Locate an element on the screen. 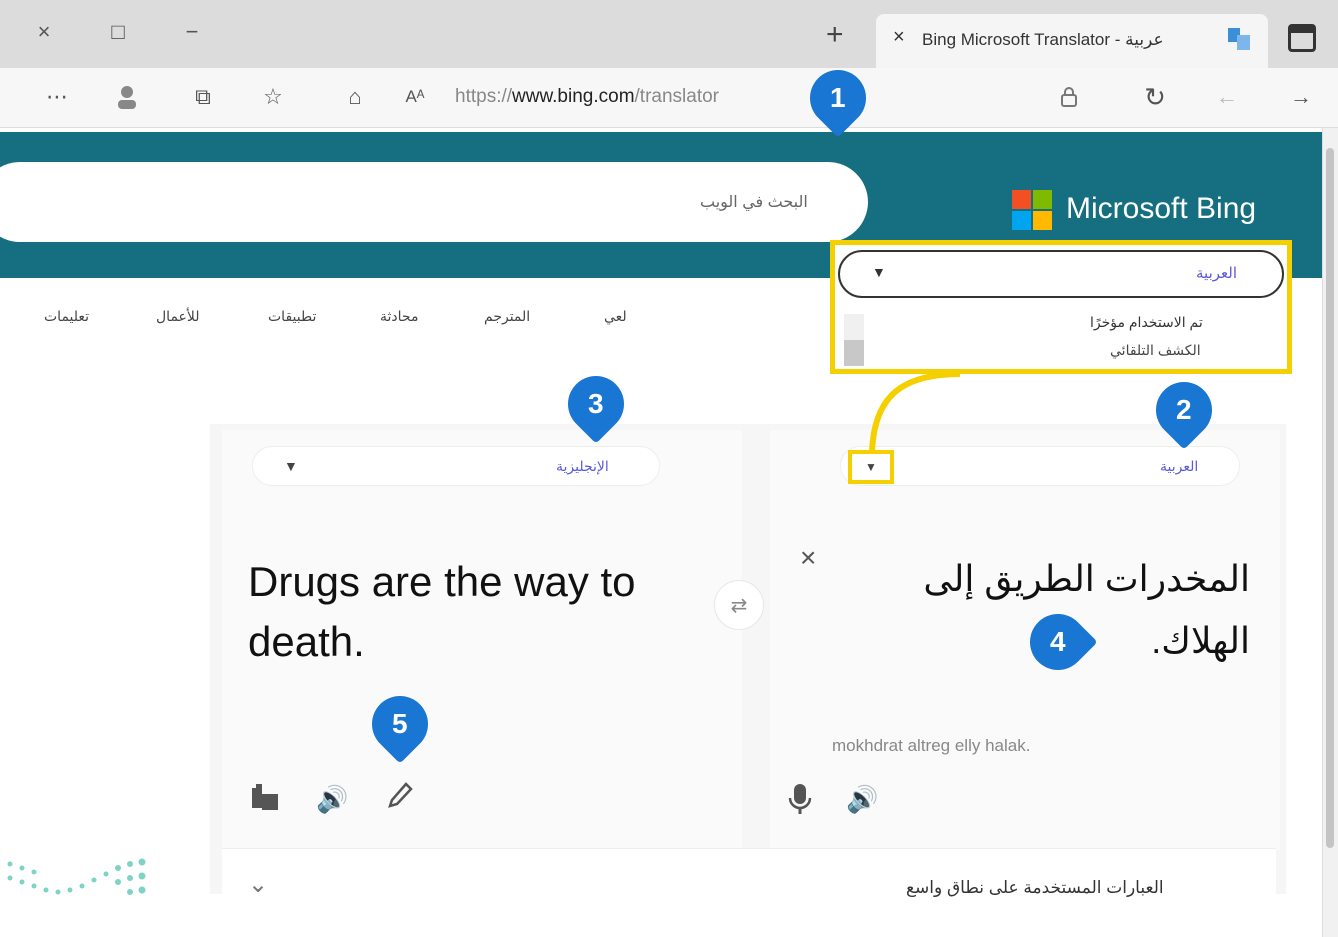 This screenshot has width=1338, height=937. nav-item-business: للأعمال is located at coordinates (178, 316).